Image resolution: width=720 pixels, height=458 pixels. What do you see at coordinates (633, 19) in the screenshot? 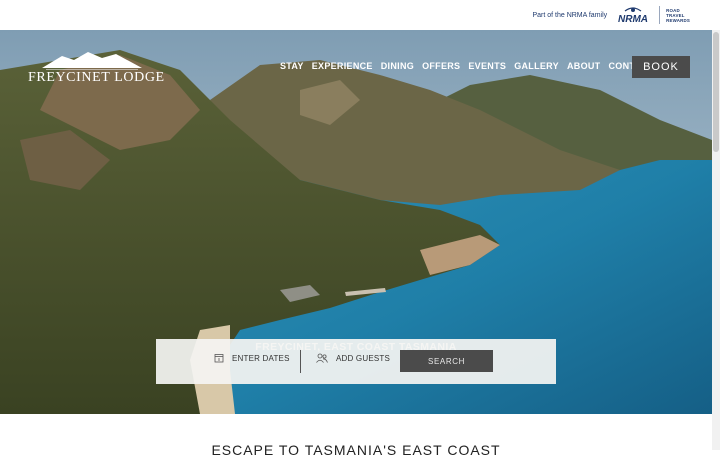
I see `nrma-logo-text: NRMA` at bounding box center [633, 19].